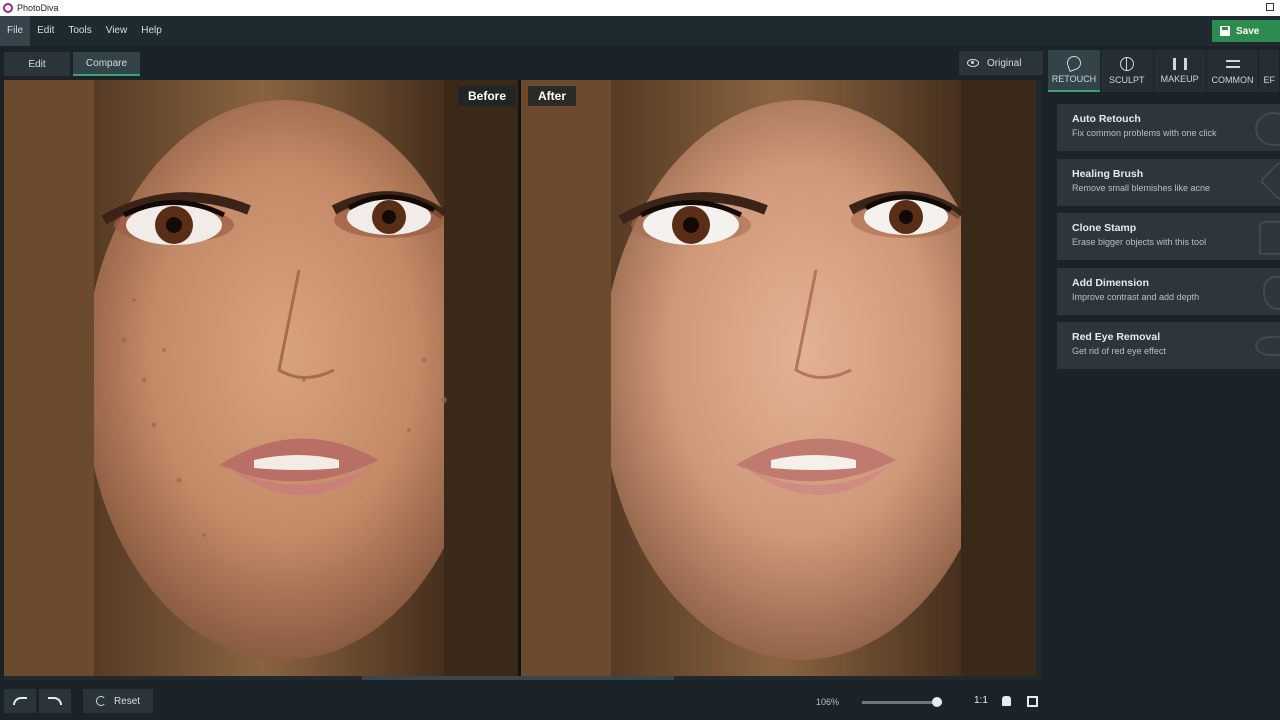  Describe the element at coordinates (38, 8) in the screenshot. I see `app-title: PhotoDiva` at that location.